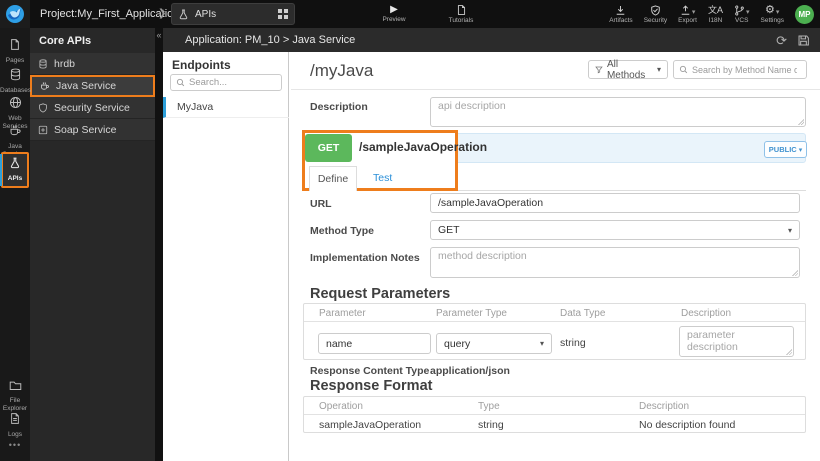 This screenshot has width=820, height=461. Describe the element at coordinates (804, 14) in the screenshot. I see `user-avatar: MP` at that location.